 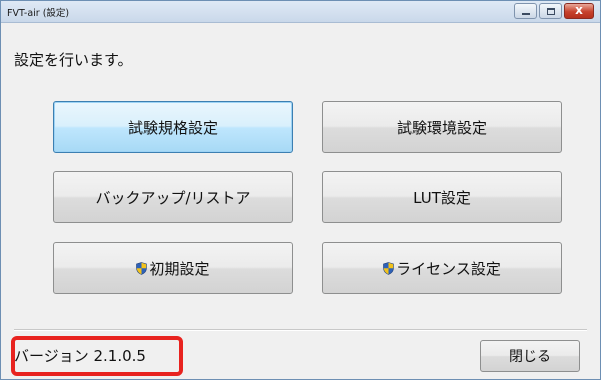 I want to click on maximize-icon, so click(x=551, y=11).